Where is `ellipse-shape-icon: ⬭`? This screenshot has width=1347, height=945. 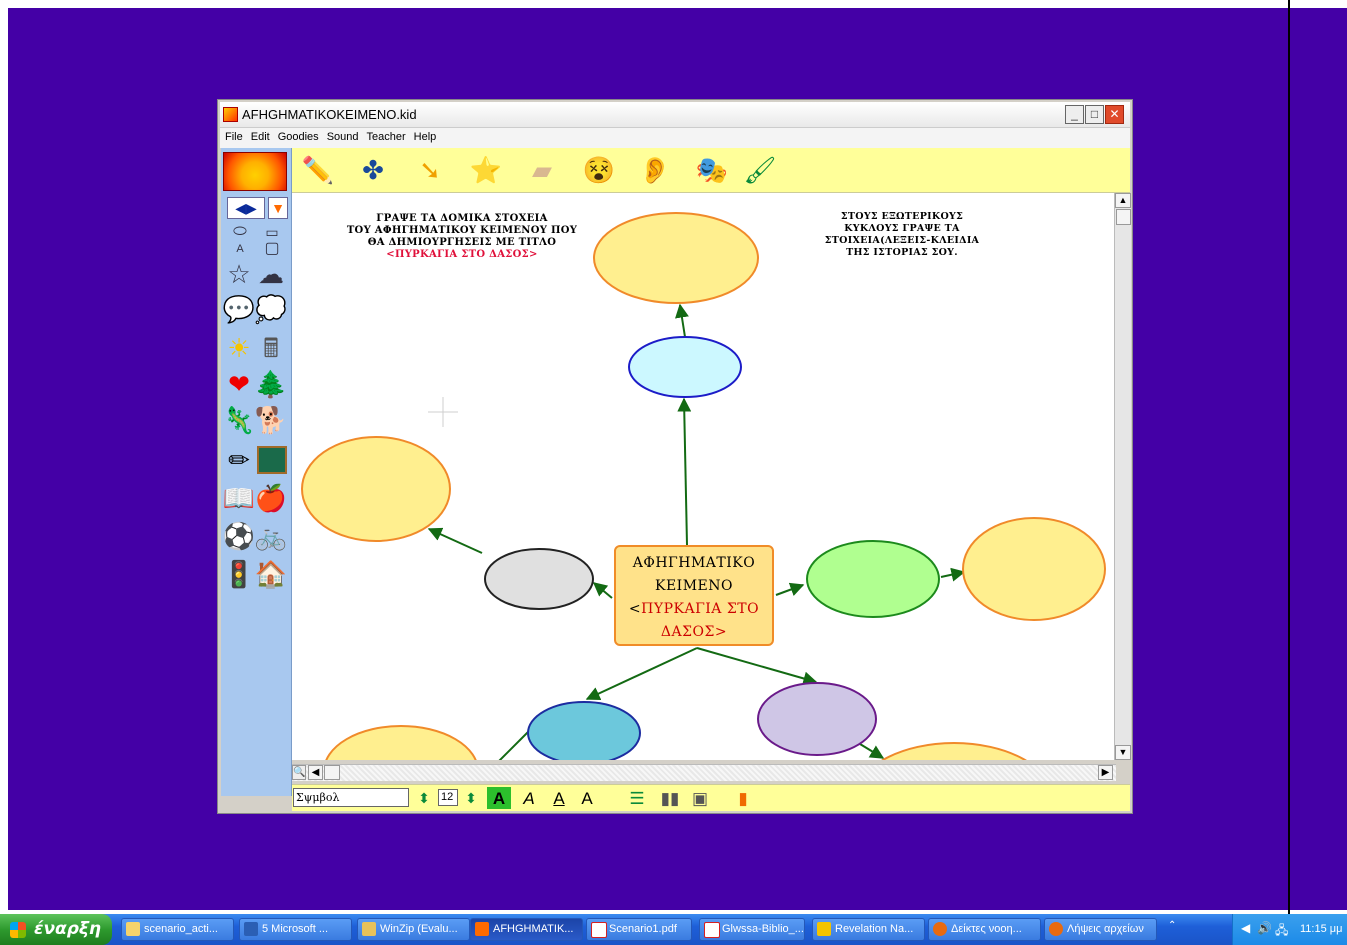
ellipse-shape-icon: ⬭ is located at coordinates (240, 232).